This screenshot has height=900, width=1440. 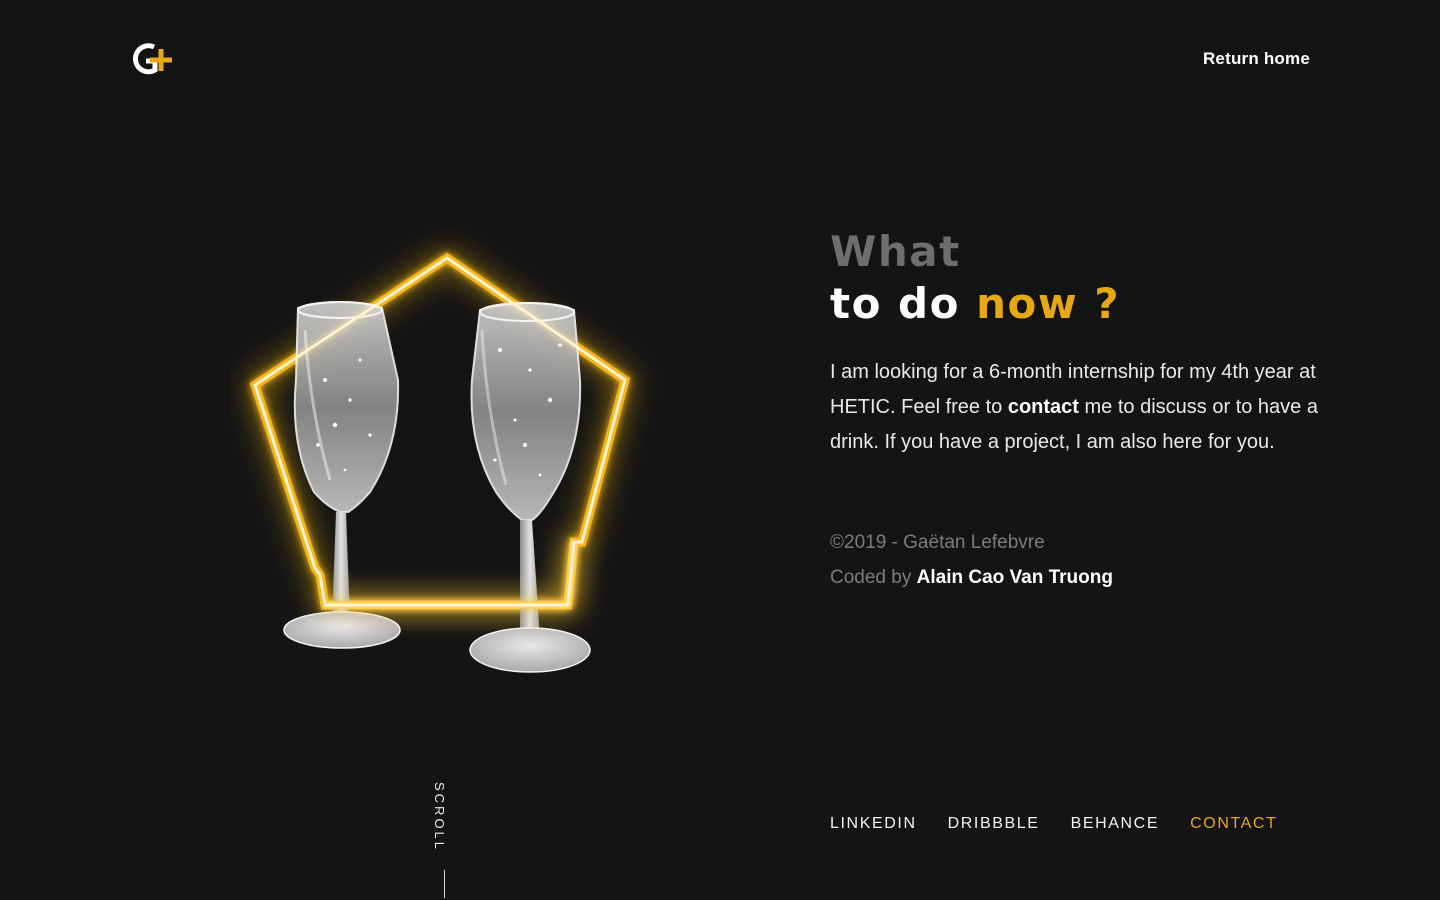 What do you see at coordinates (1233, 824) in the screenshot?
I see `contact-link: CONTACT` at bounding box center [1233, 824].